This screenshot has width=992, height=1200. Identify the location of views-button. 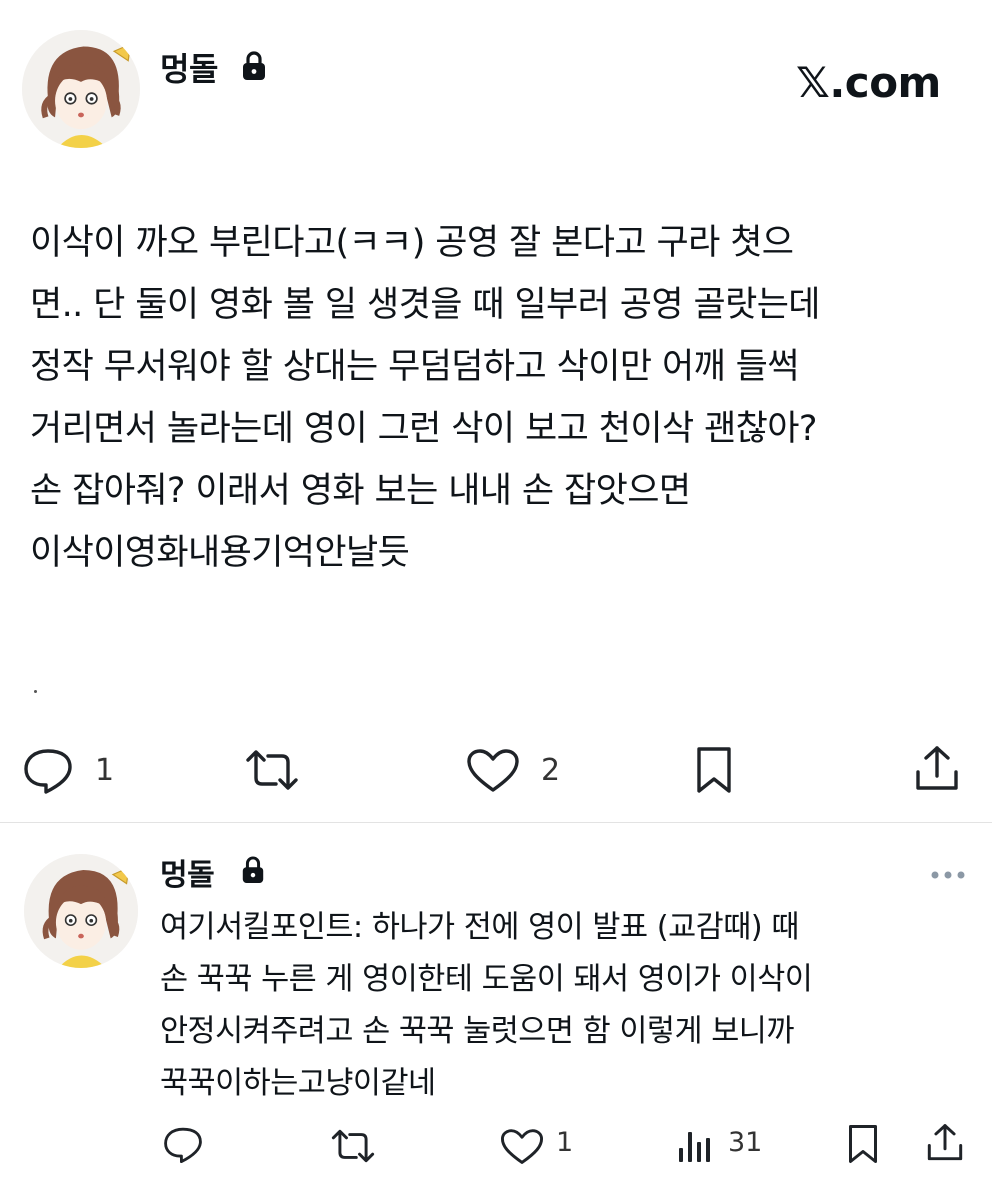
(695, 1145).